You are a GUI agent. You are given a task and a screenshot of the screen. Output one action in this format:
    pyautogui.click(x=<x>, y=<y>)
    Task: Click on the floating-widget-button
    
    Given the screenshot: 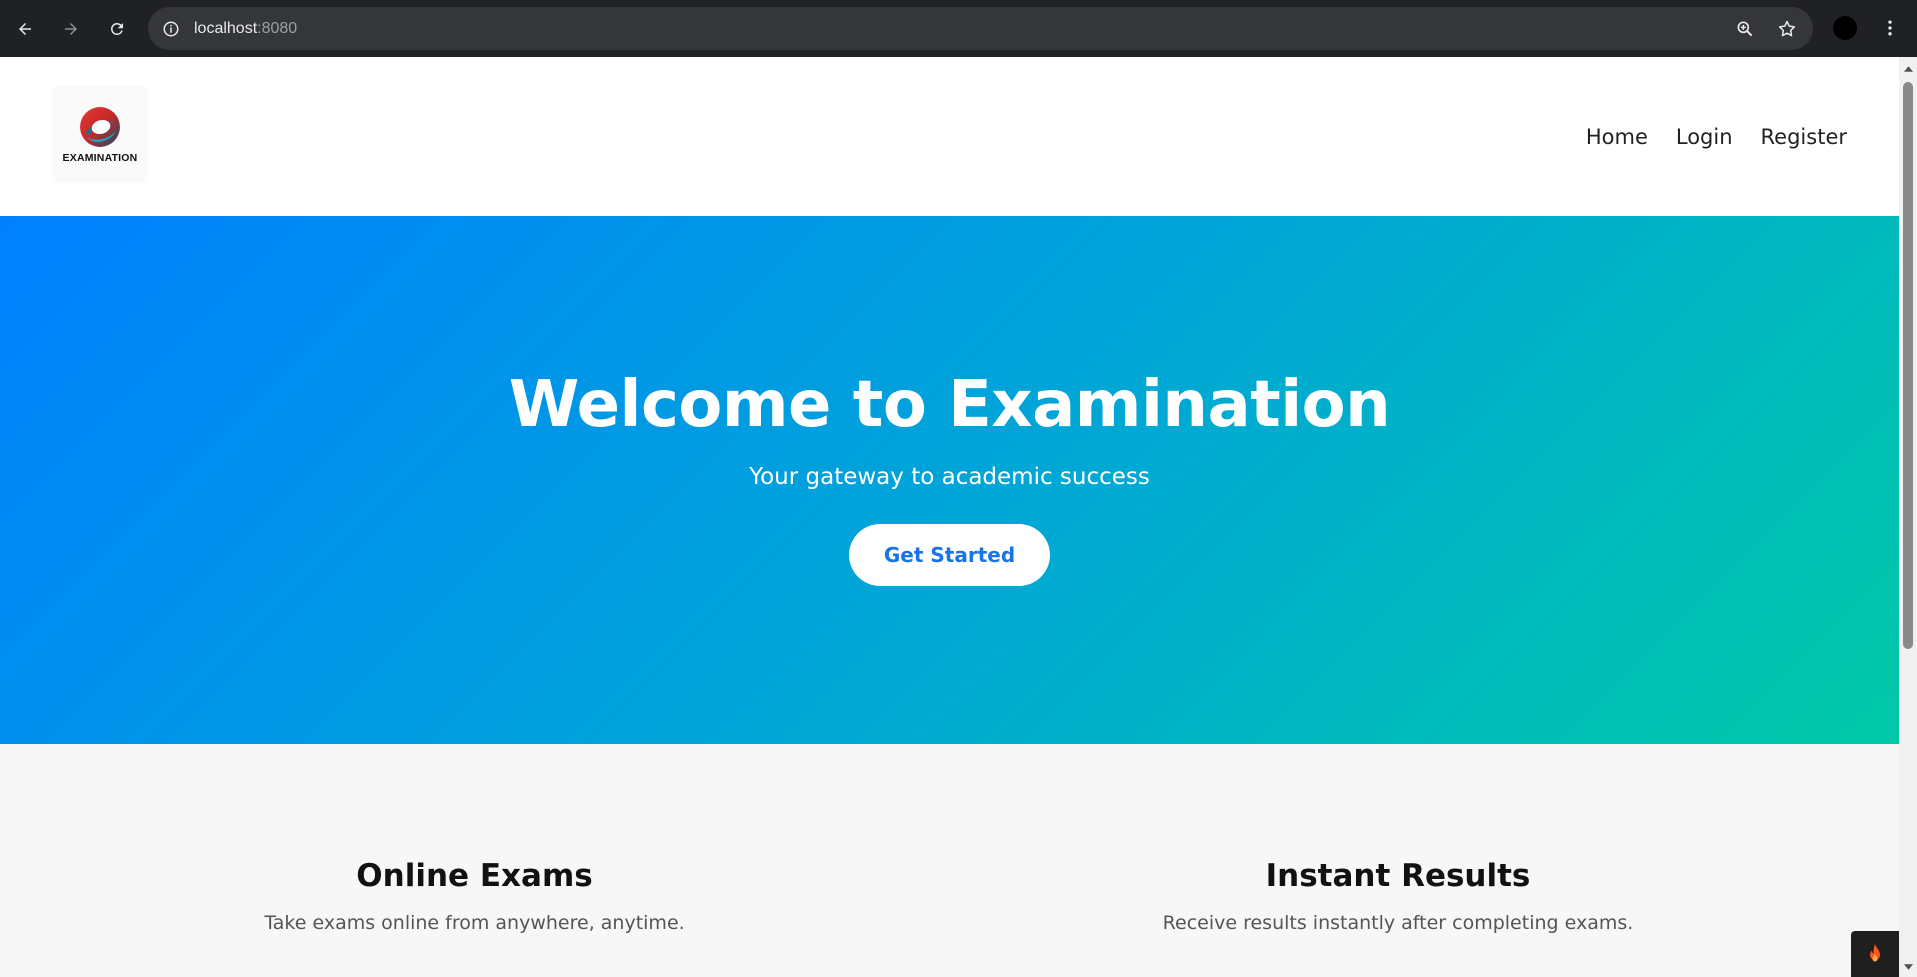 What is the action you would take?
    pyautogui.click(x=1875, y=954)
    